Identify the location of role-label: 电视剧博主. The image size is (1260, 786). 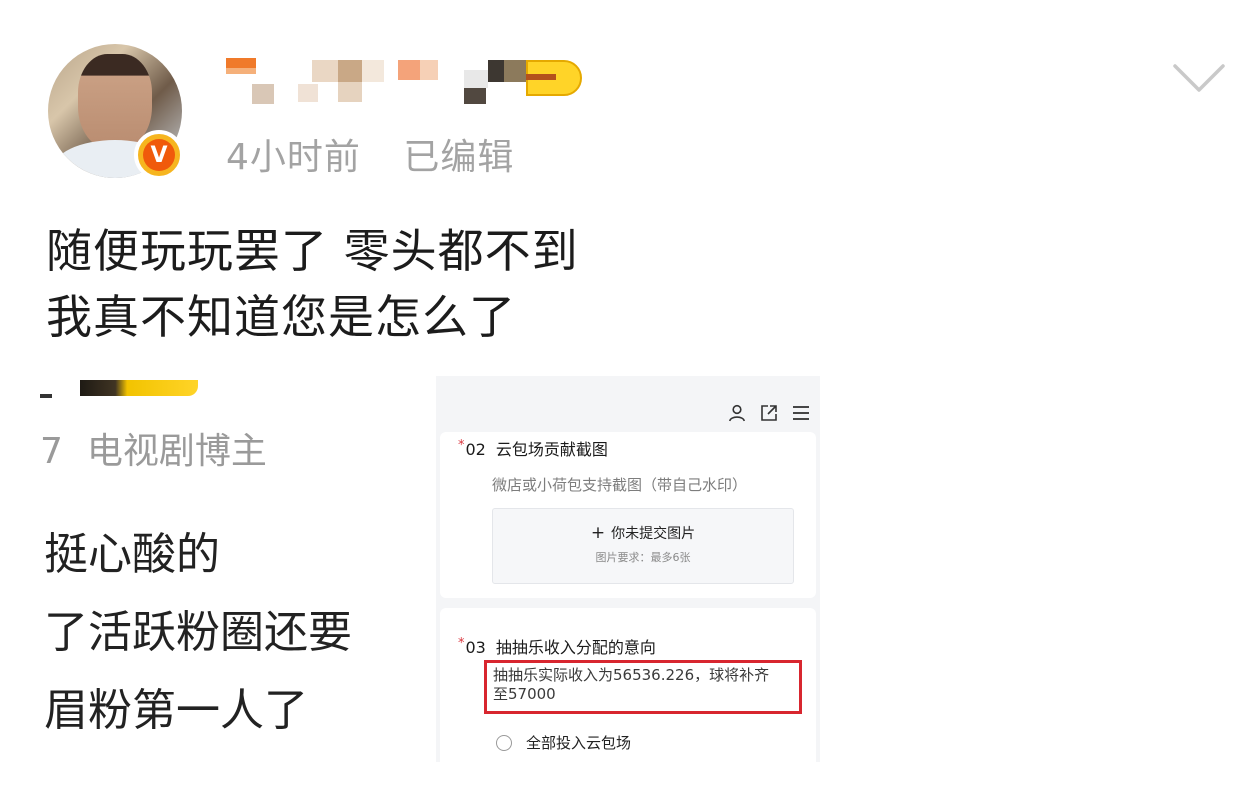
(176, 451).